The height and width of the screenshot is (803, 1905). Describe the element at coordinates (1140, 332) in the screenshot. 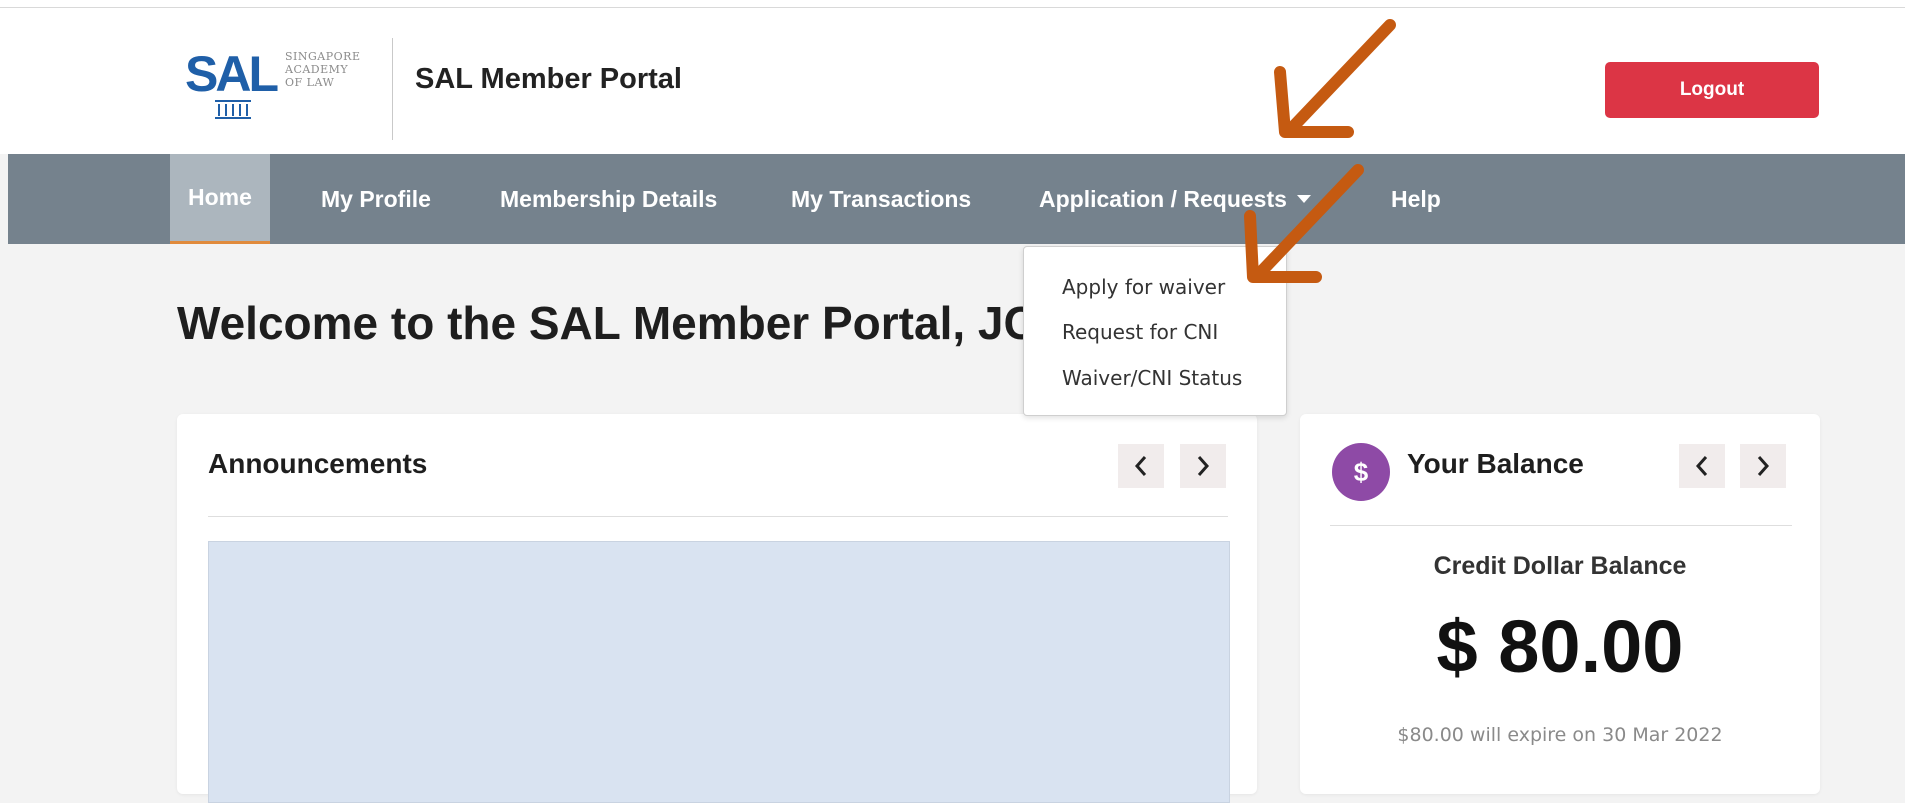

I see `menu-item-request-for-cni: Request for CNI` at that location.